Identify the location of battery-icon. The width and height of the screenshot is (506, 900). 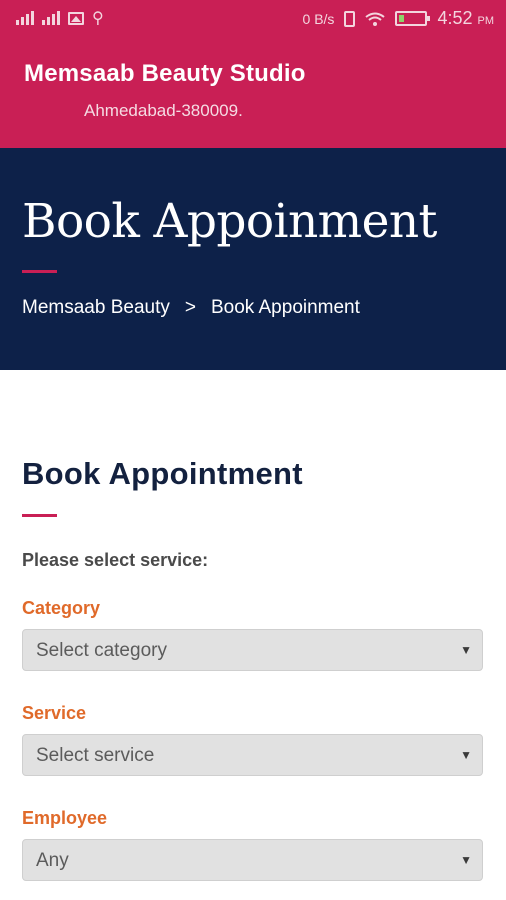
(413, 18).